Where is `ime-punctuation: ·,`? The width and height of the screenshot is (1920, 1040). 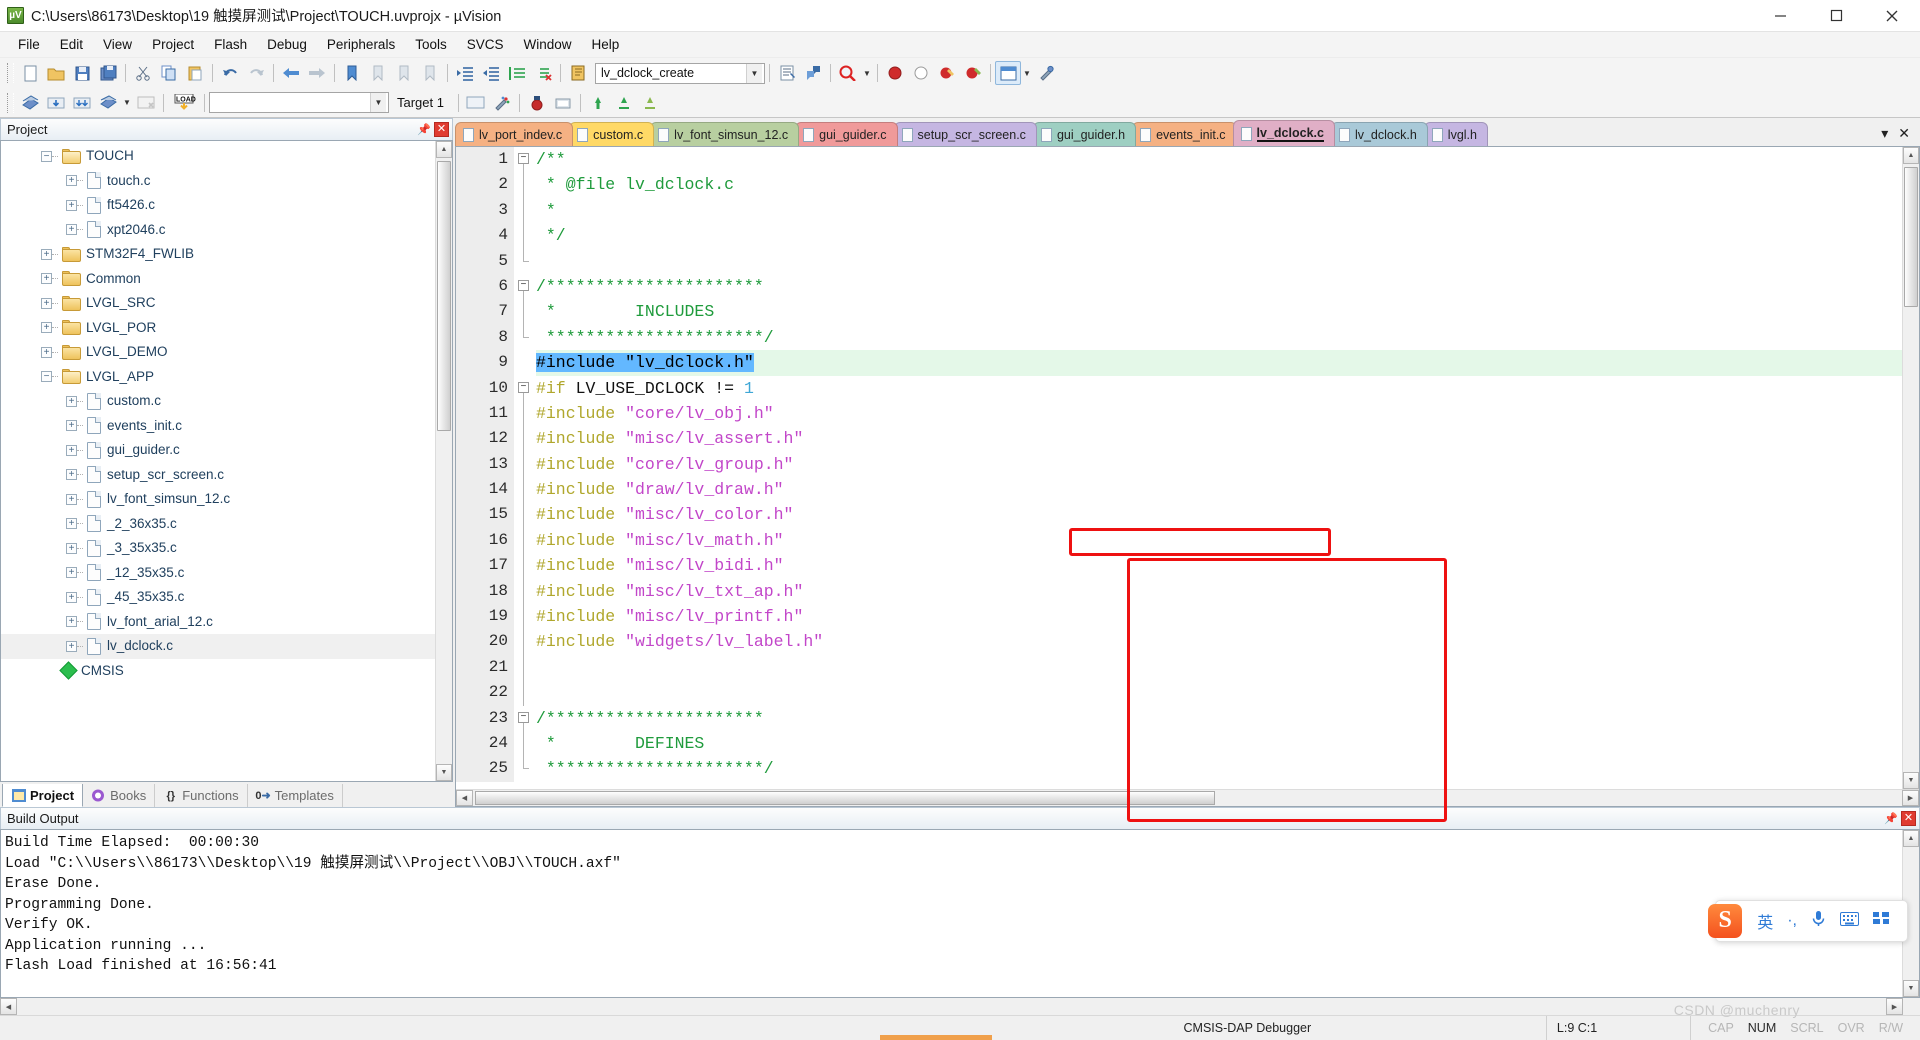 ime-punctuation: ·, is located at coordinates (1792, 921).